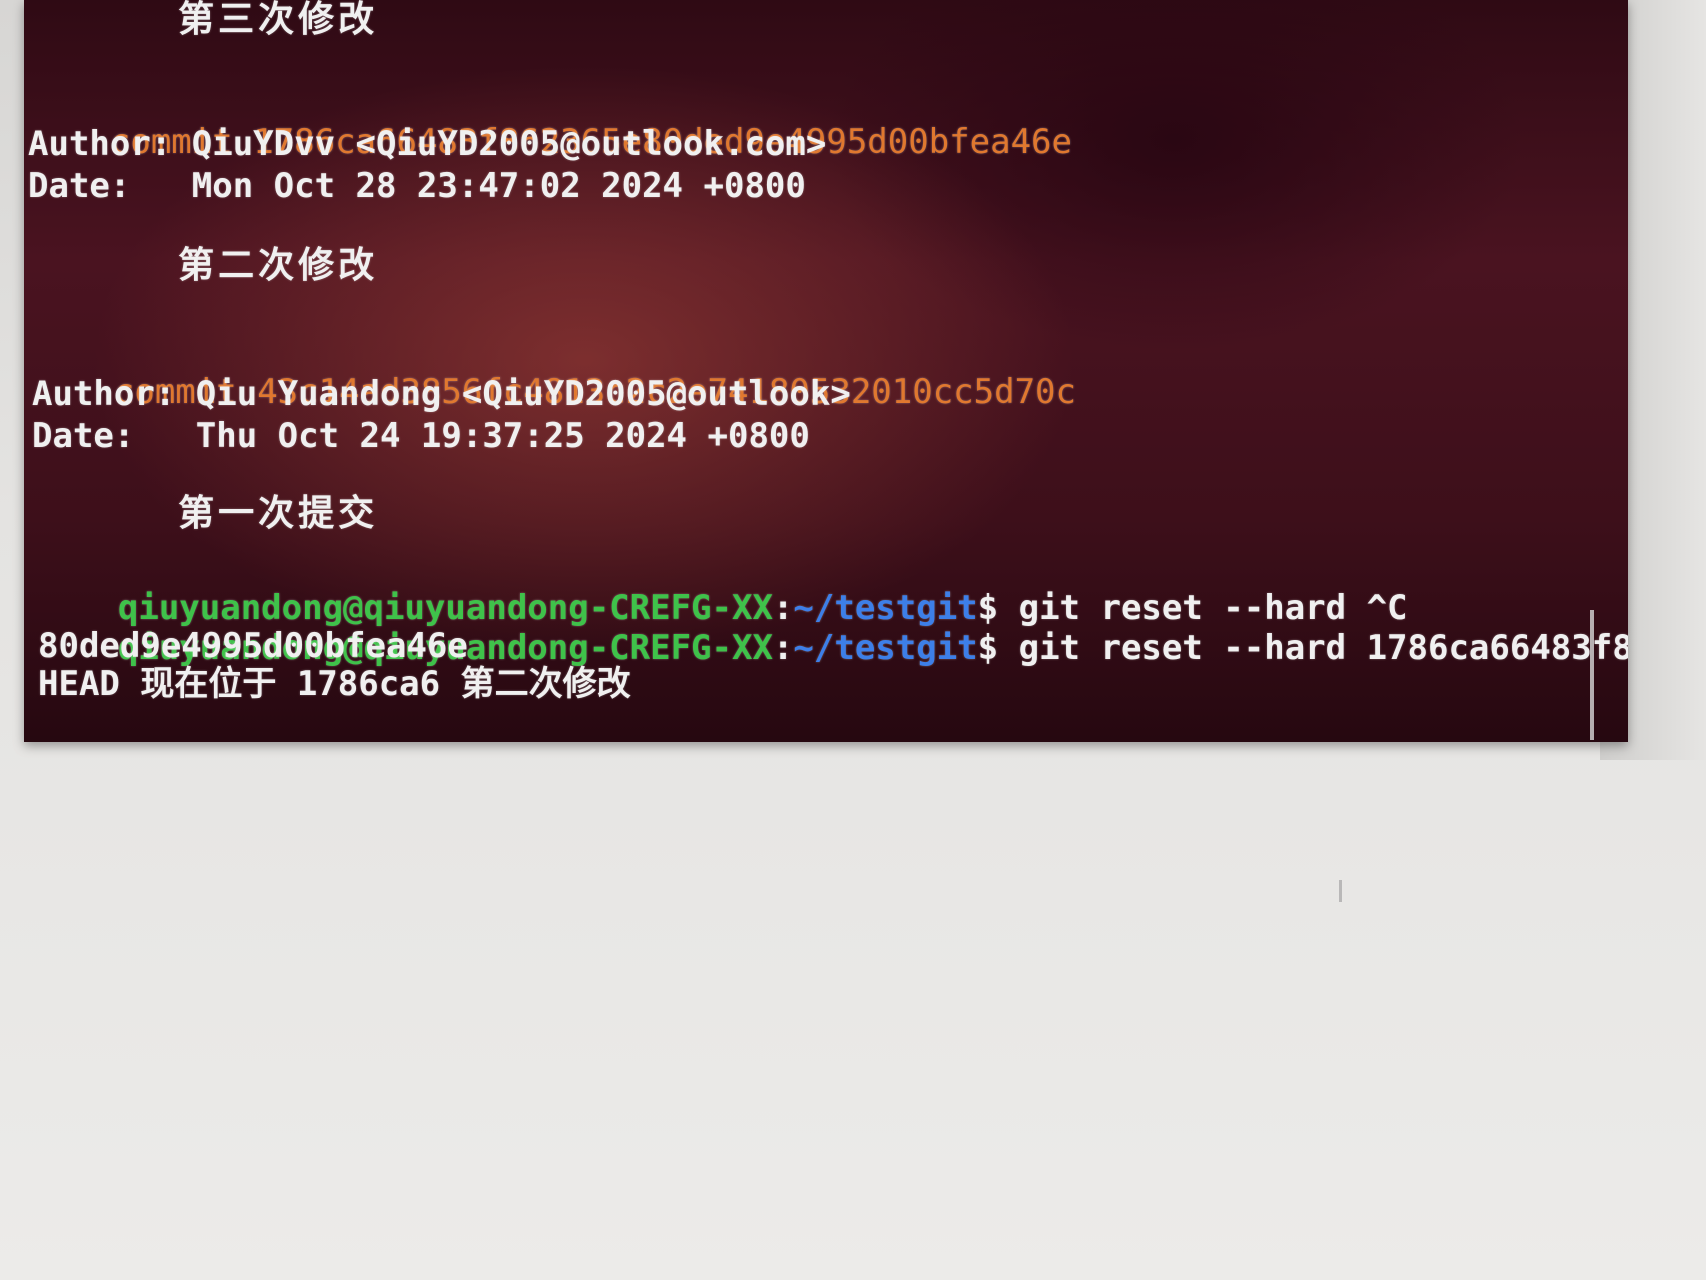  Describe the element at coordinates (441, 394) in the screenshot. I see `author-line: Author: Qiu Yuandong <QiuYD2005@outlook>` at that location.